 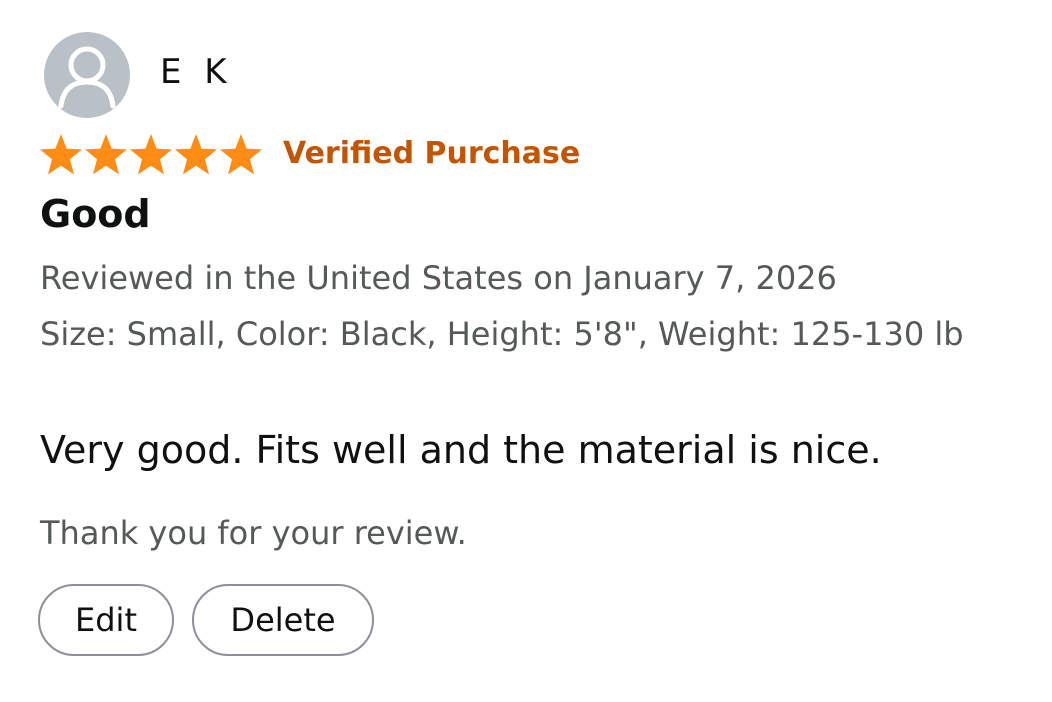 What do you see at coordinates (87, 77) in the screenshot?
I see `default-user-icon` at bounding box center [87, 77].